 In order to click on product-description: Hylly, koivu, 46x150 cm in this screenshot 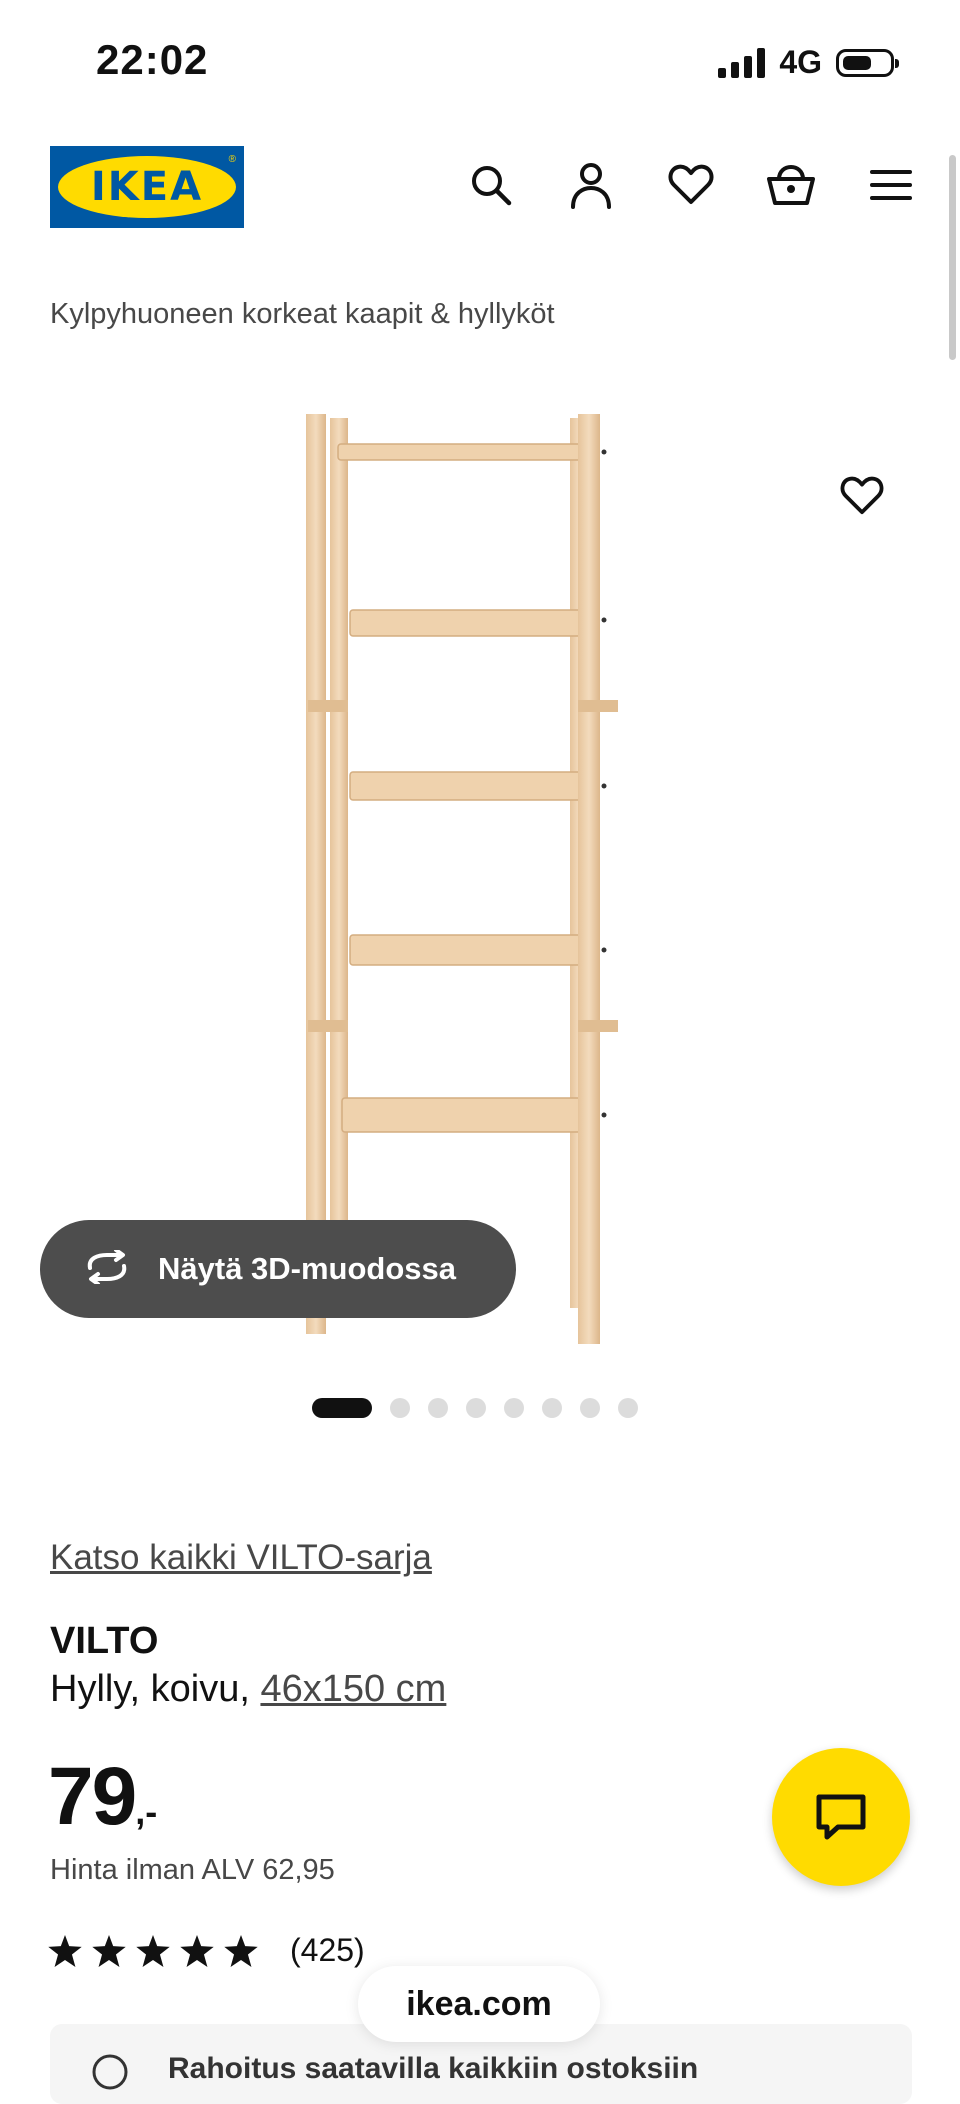, I will do `click(248, 1689)`.